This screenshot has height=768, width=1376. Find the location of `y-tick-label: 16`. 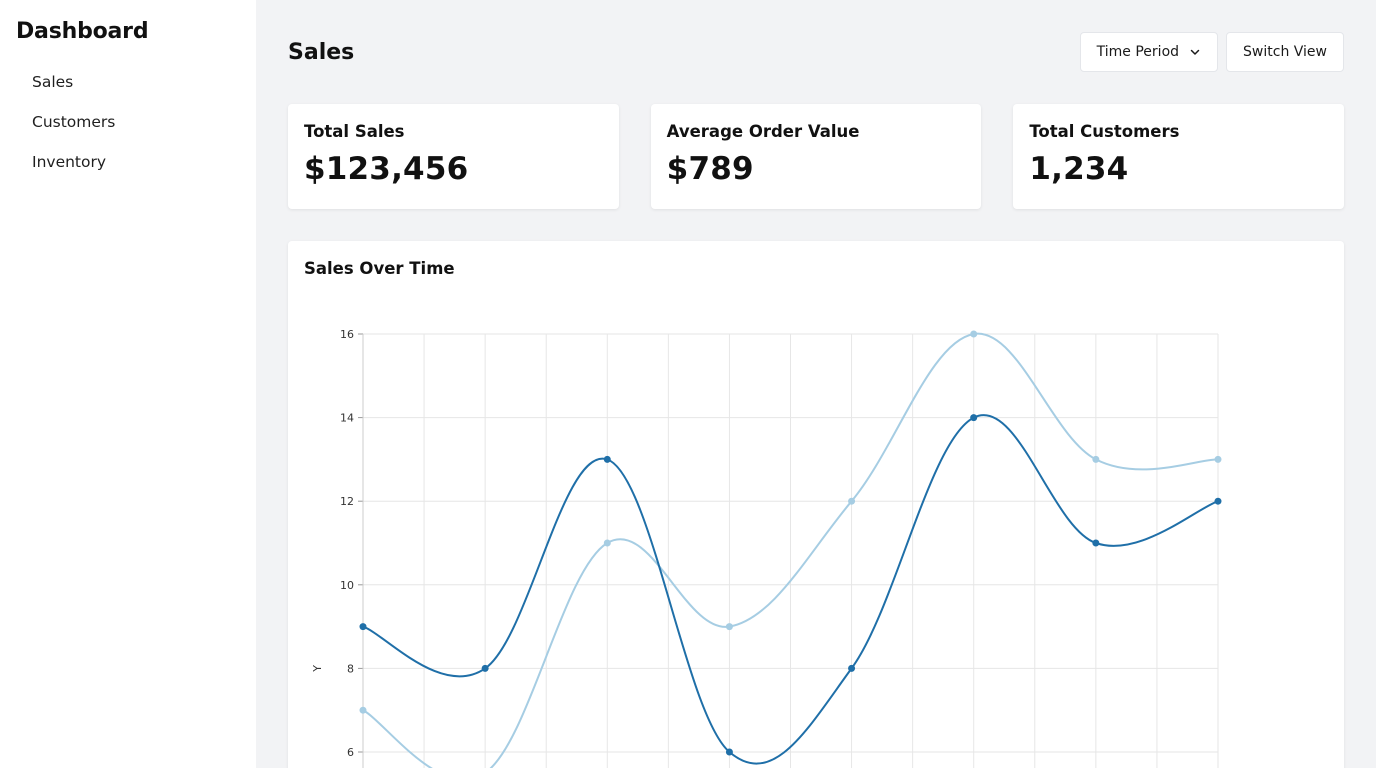

y-tick-label: 16 is located at coordinates (347, 334).